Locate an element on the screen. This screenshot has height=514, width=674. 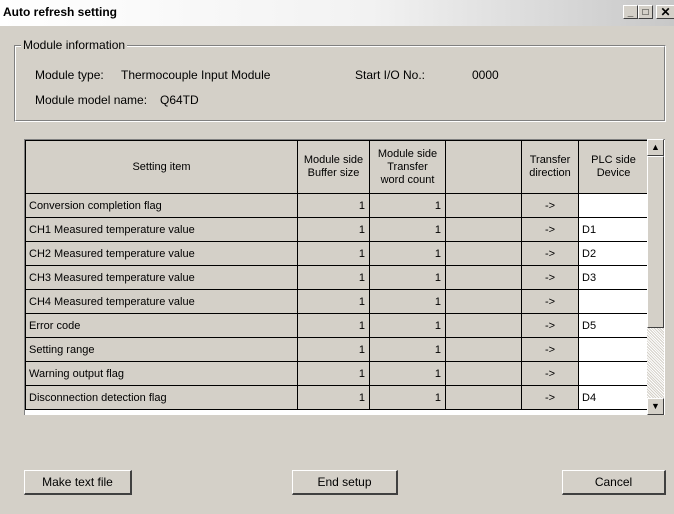
header-transfer-count-line3: word count is located at coordinates (407, 179).